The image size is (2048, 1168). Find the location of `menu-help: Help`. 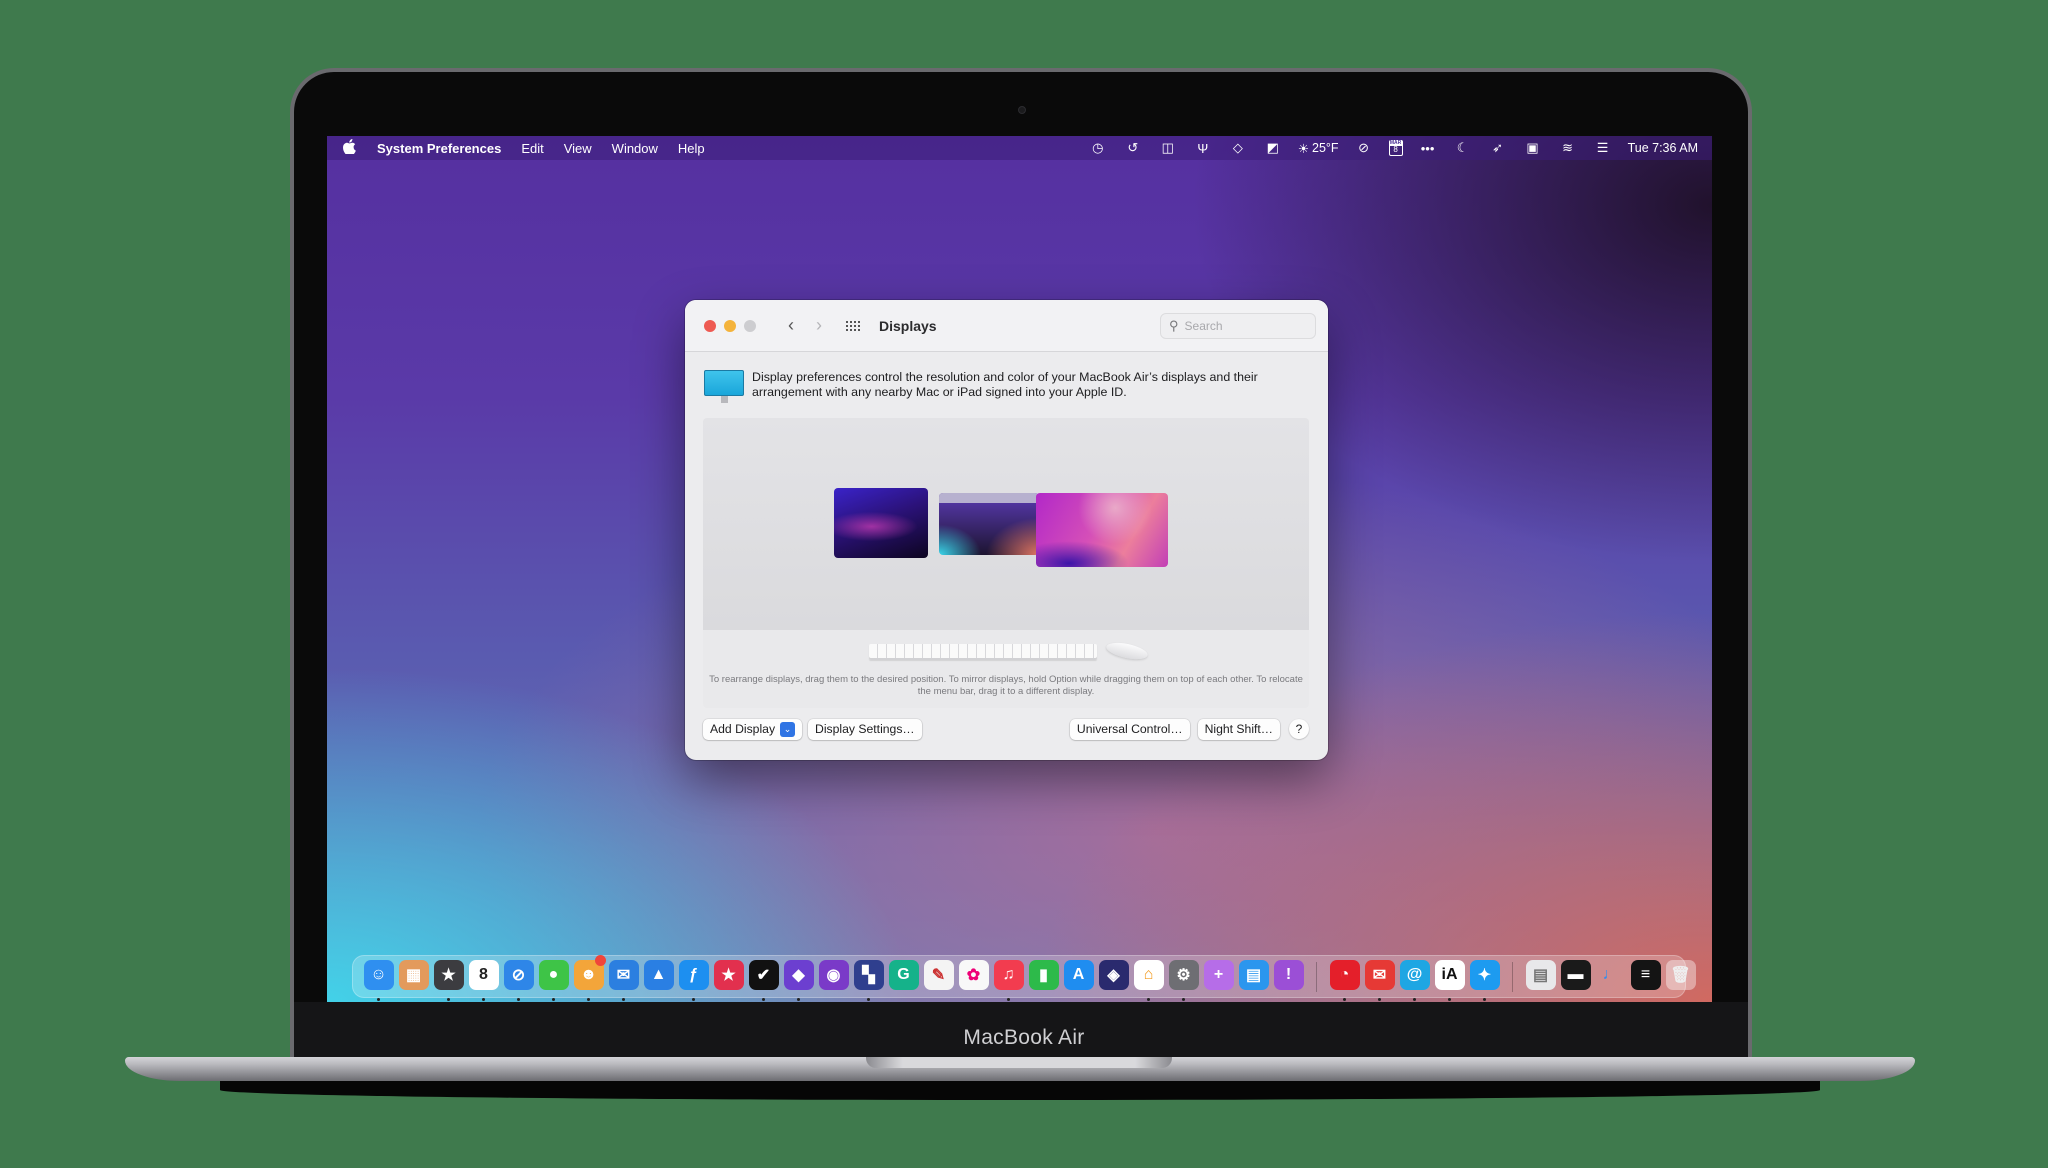

menu-help: Help is located at coordinates (691, 148).